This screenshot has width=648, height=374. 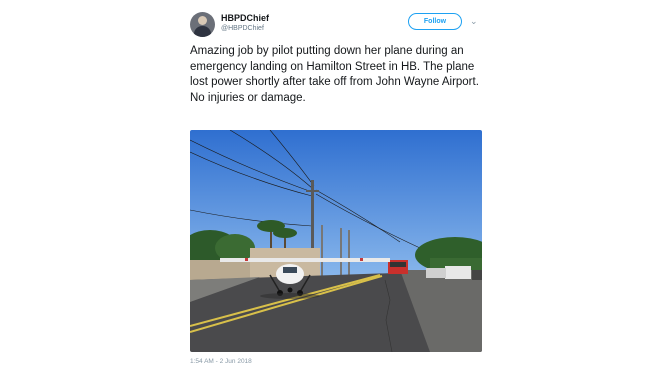 What do you see at coordinates (474, 21) in the screenshot?
I see `chevron-down-icon: ⌄` at bounding box center [474, 21].